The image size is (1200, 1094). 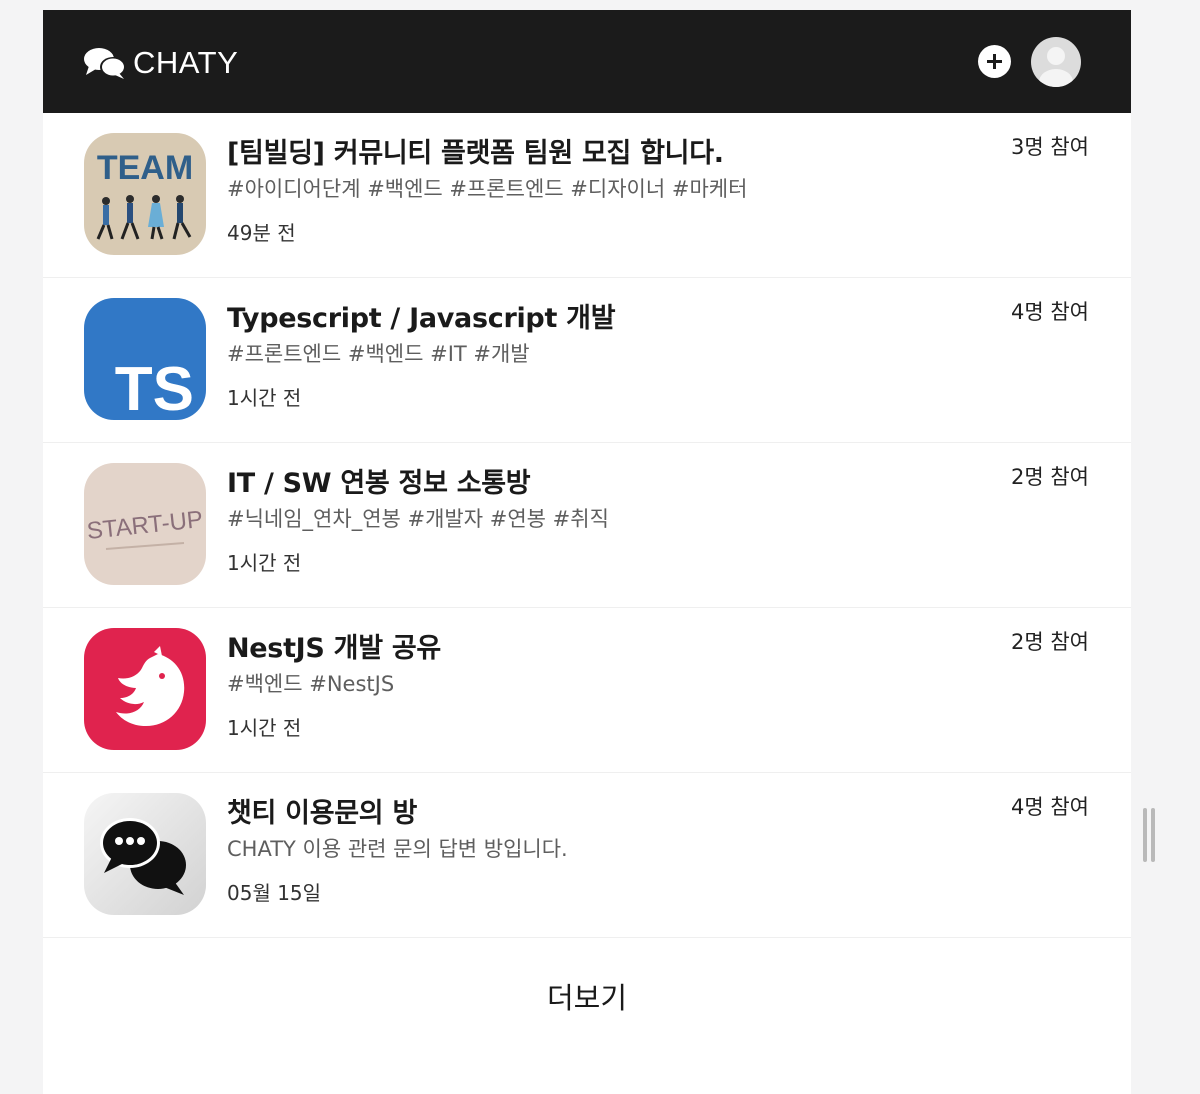 What do you see at coordinates (186, 62) in the screenshot?
I see `brand-name: CHATY` at bounding box center [186, 62].